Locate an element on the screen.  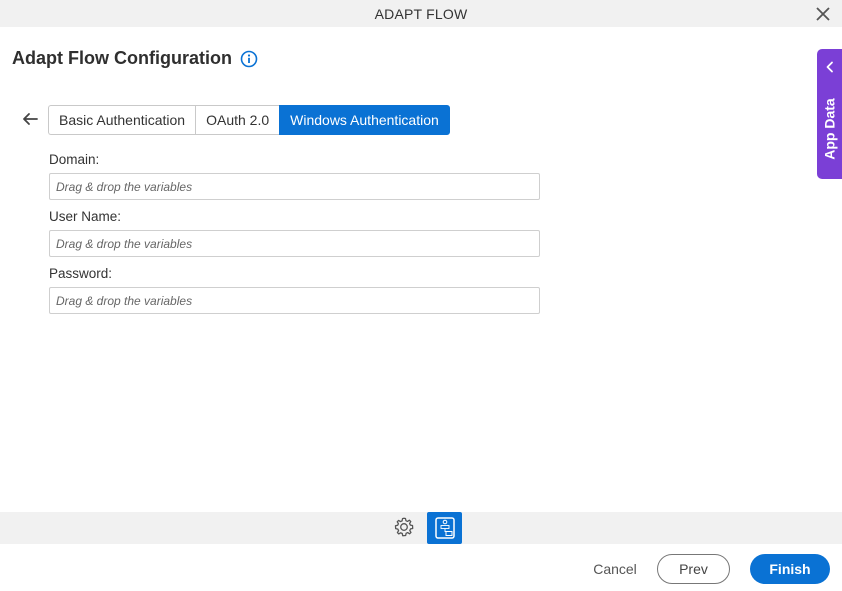
username-field-group: User Name: Drag & drop the variables is located at coordinates (294, 233).